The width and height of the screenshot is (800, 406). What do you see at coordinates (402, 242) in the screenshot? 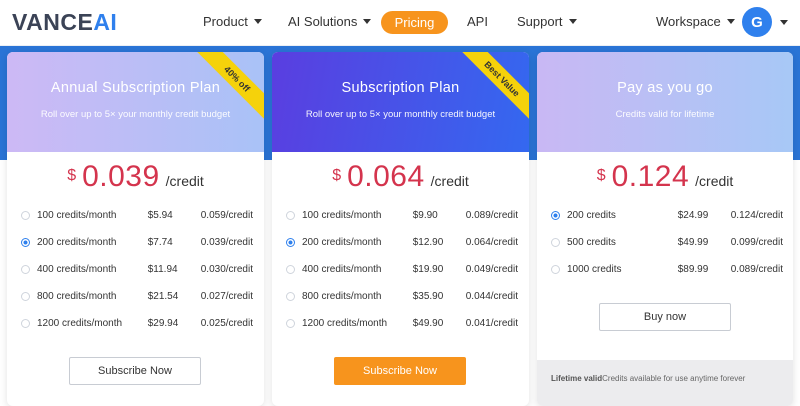
I see `plan-option: 200 credits/month $12.90 0.064/credit` at bounding box center [402, 242].